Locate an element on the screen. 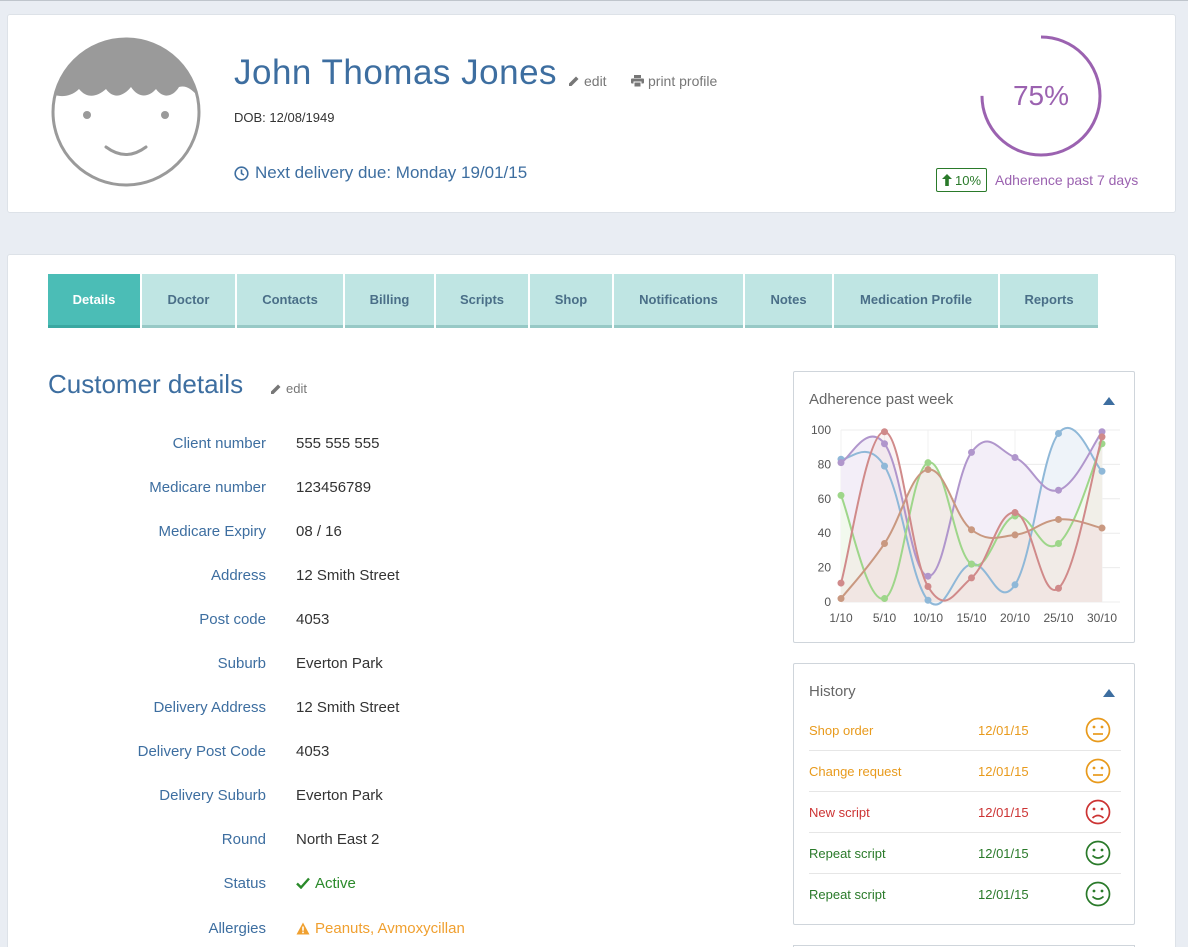 This screenshot has height=947, width=1188. collapse-history-button is located at coordinates (1109, 693).